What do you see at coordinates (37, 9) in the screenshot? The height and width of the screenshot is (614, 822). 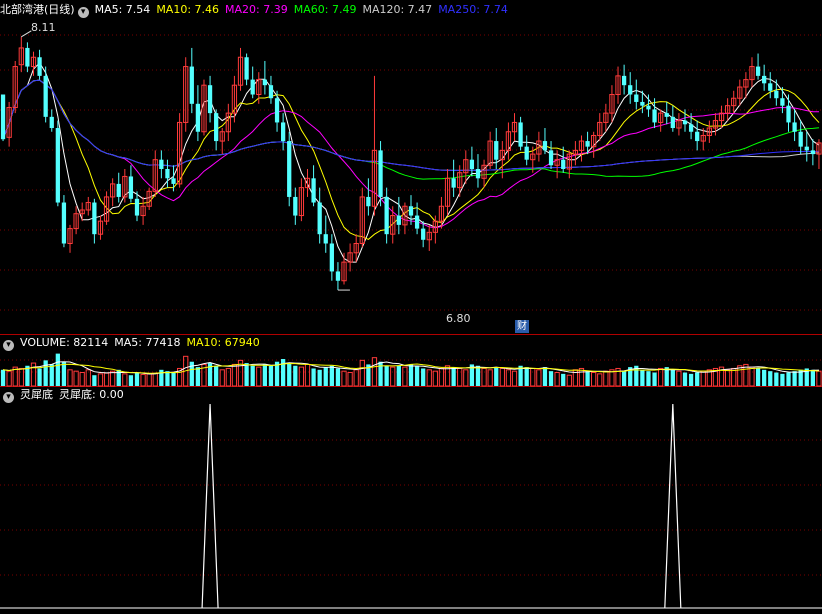 I see `stock-name: 北部湾港(日线)` at bounding box center [37, 9].